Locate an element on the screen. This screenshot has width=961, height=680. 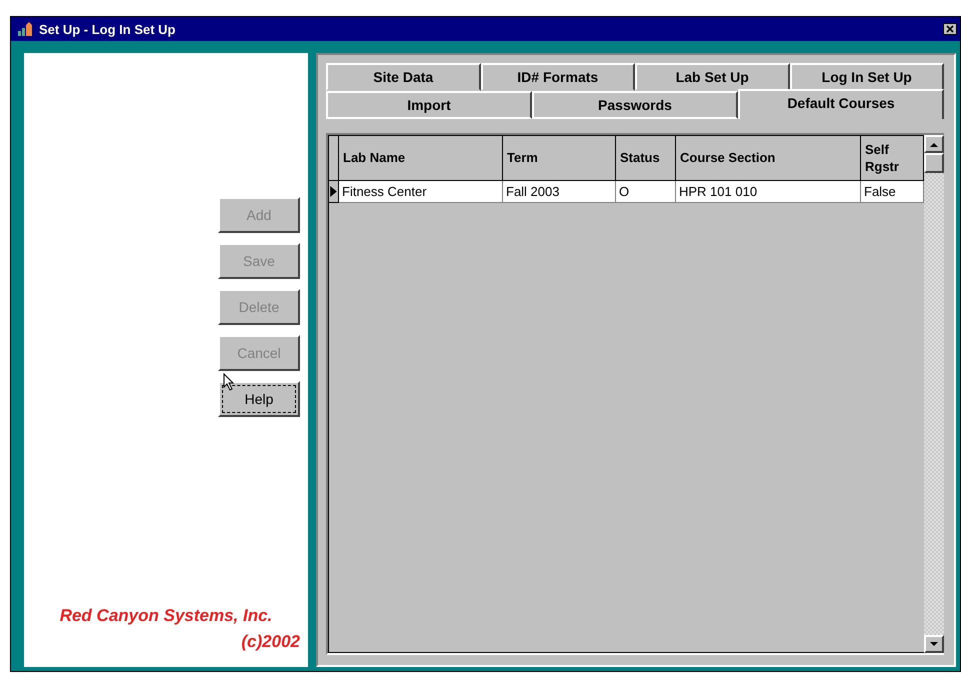
table-cell: O is located at coordinates (646, 191).